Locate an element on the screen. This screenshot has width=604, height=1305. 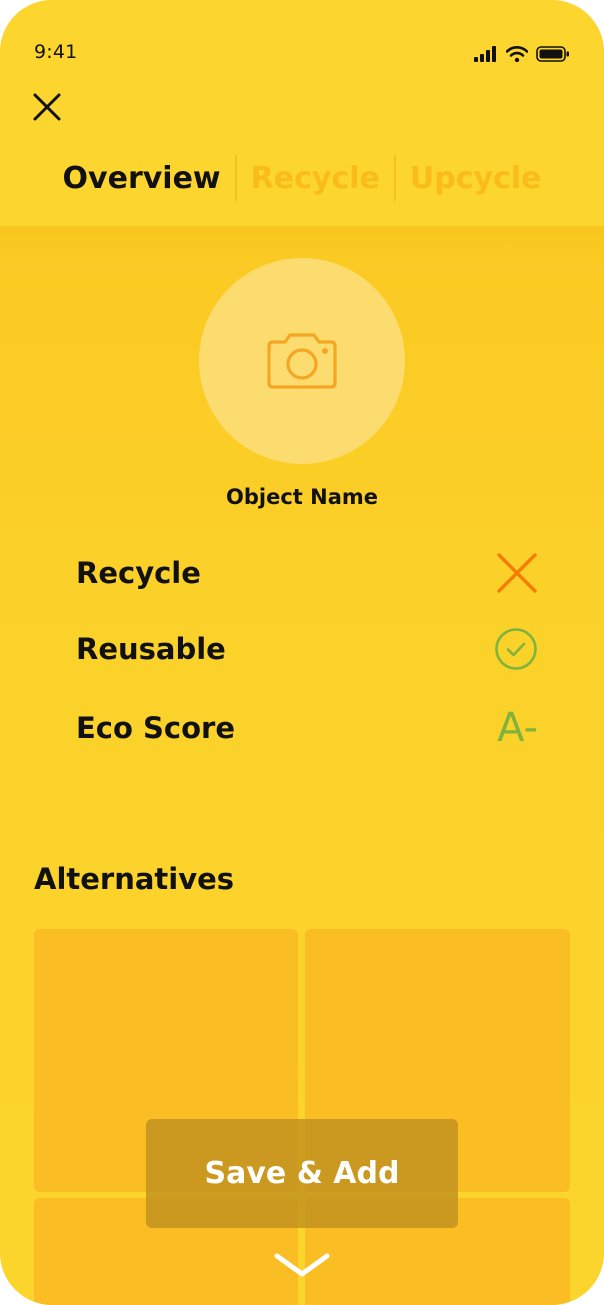
chevron-down-icon is located at coordinates (302, 1265).